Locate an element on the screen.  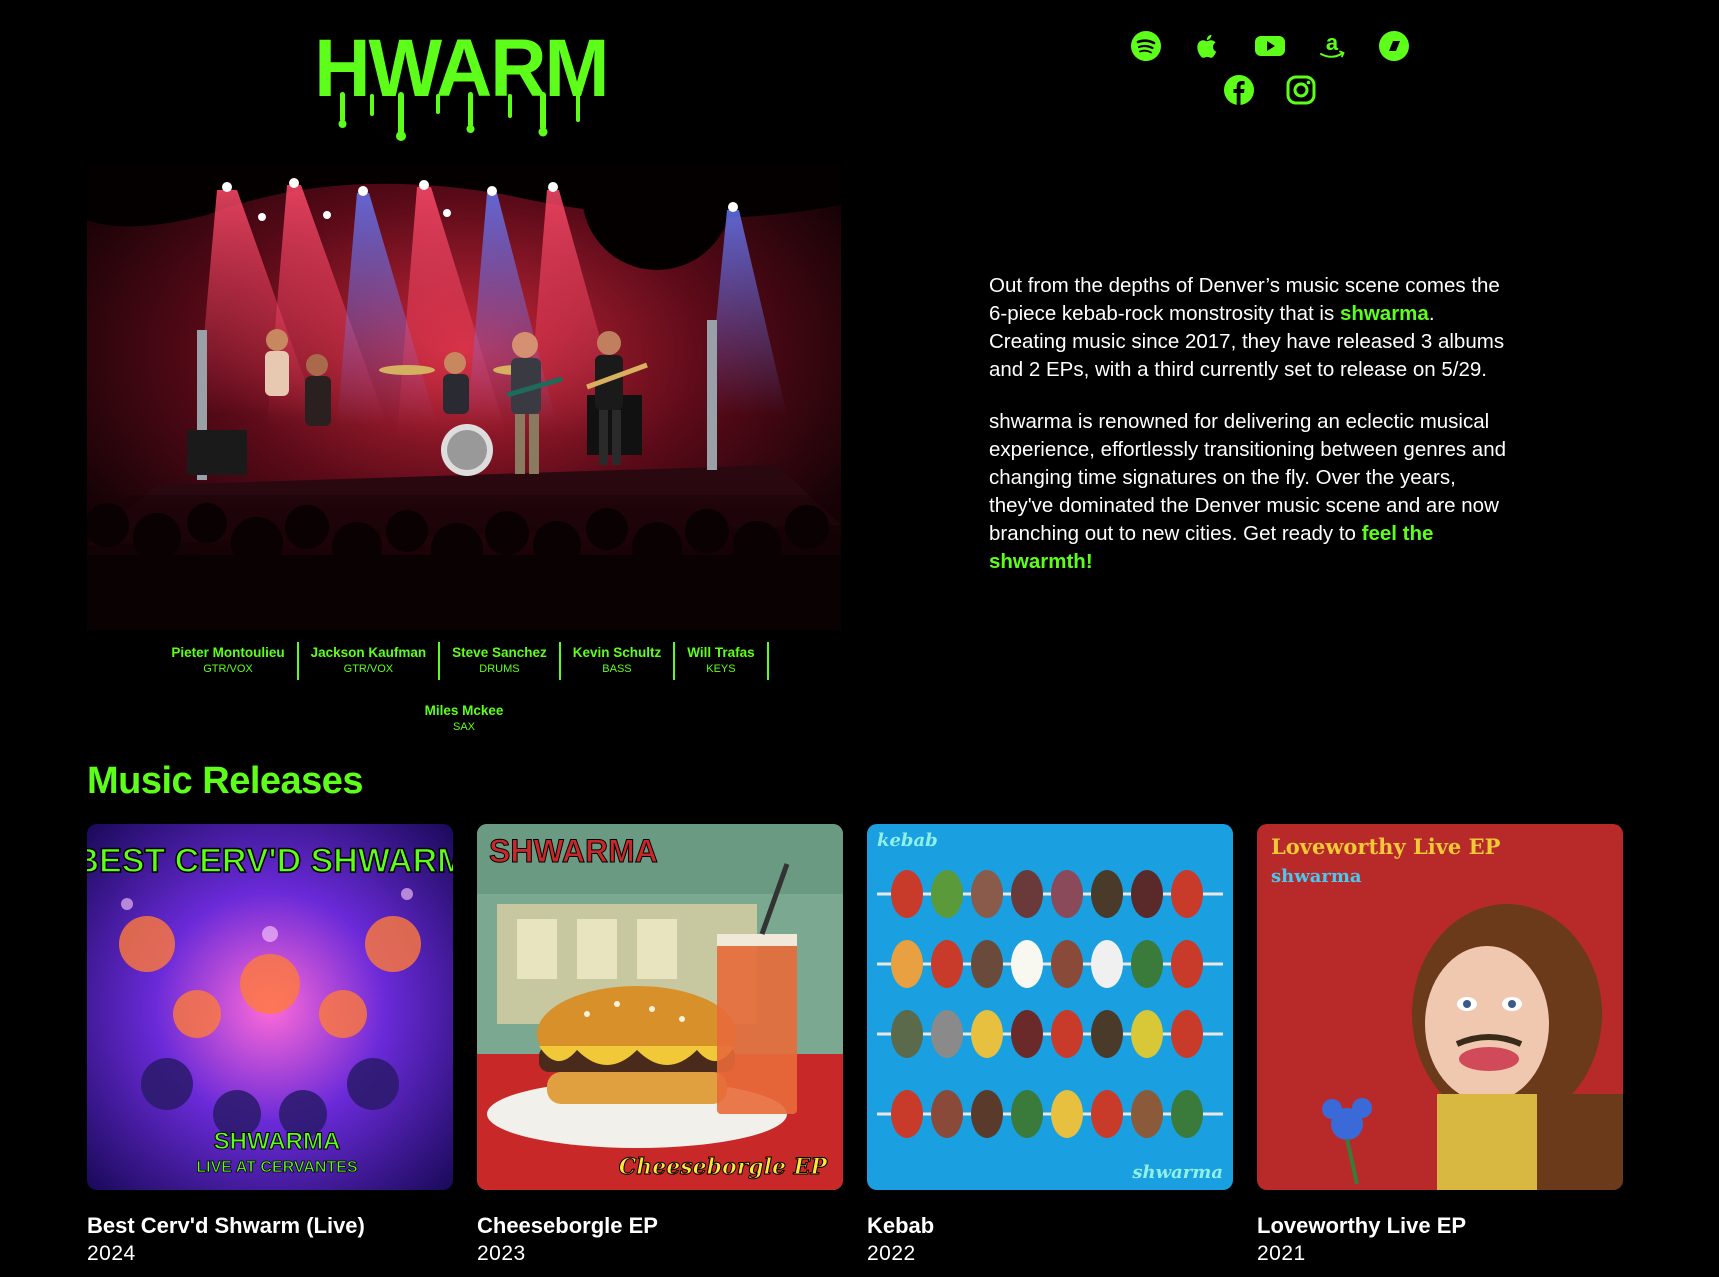
cover-title-text: kebab is located at coordinates (907, 840).